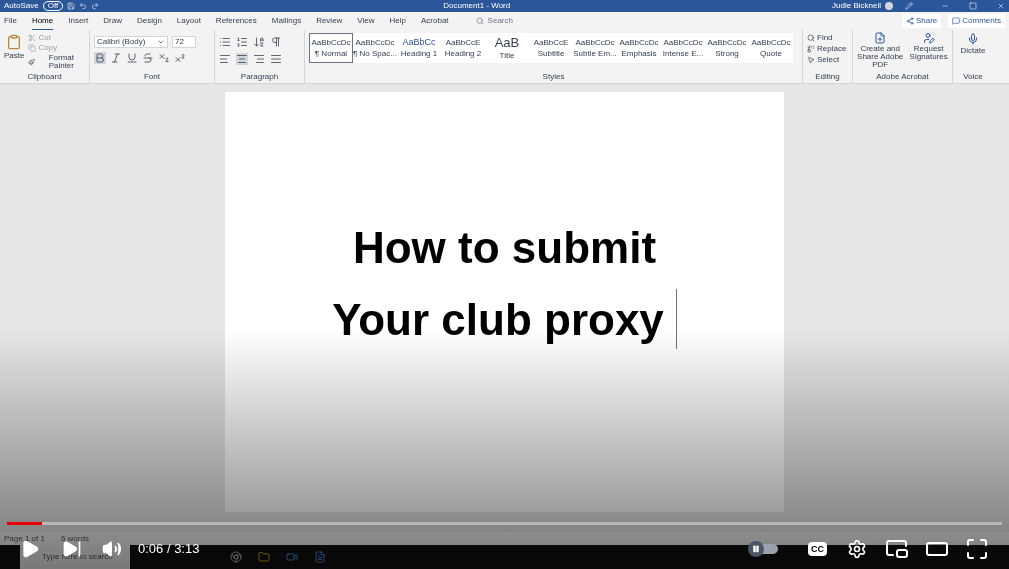 This screenshot has height=569, width=1009. Describe the element at coordinates (639, 48) in the screenshot. I see `style-tile: AaBbCcDc Emphasis` at that location.